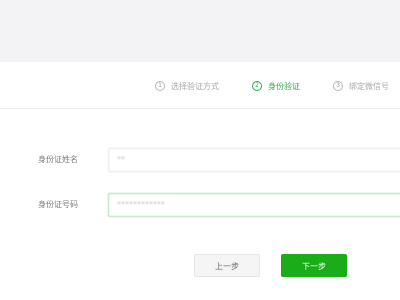  I want to click on step-label: 身份验证, so click(284, 86).